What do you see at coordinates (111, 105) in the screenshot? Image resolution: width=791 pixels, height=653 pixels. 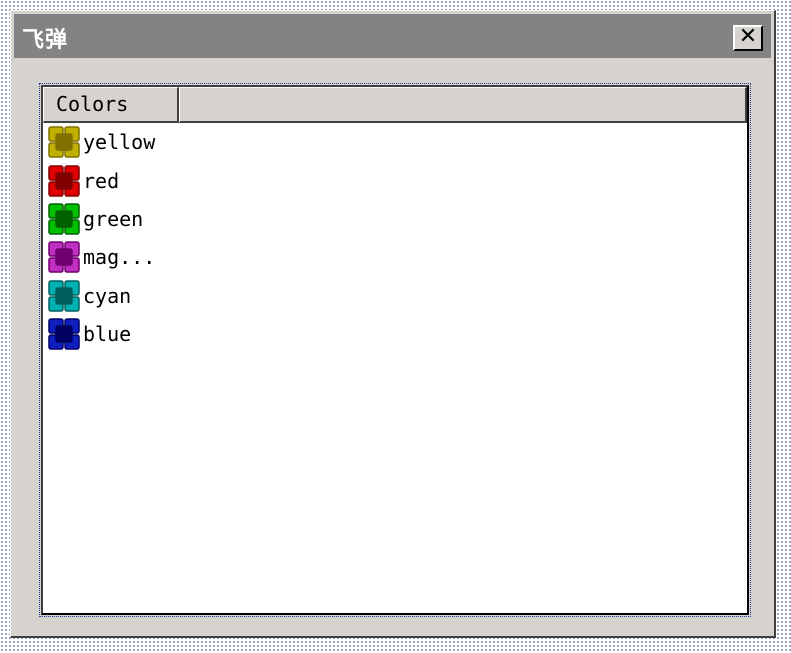 I see `column-header-colors: Colors` at bounding box center [111, 105].